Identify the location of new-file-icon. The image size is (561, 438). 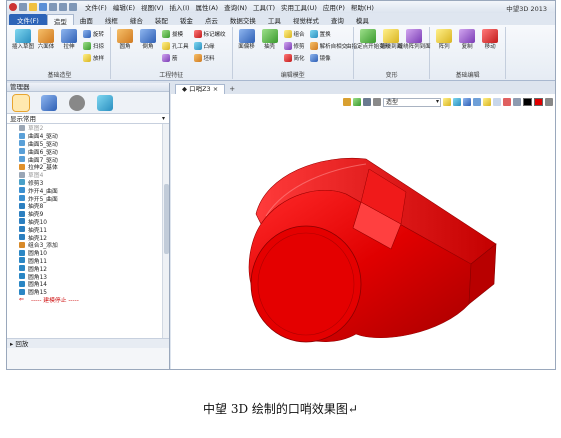
(23, 7).